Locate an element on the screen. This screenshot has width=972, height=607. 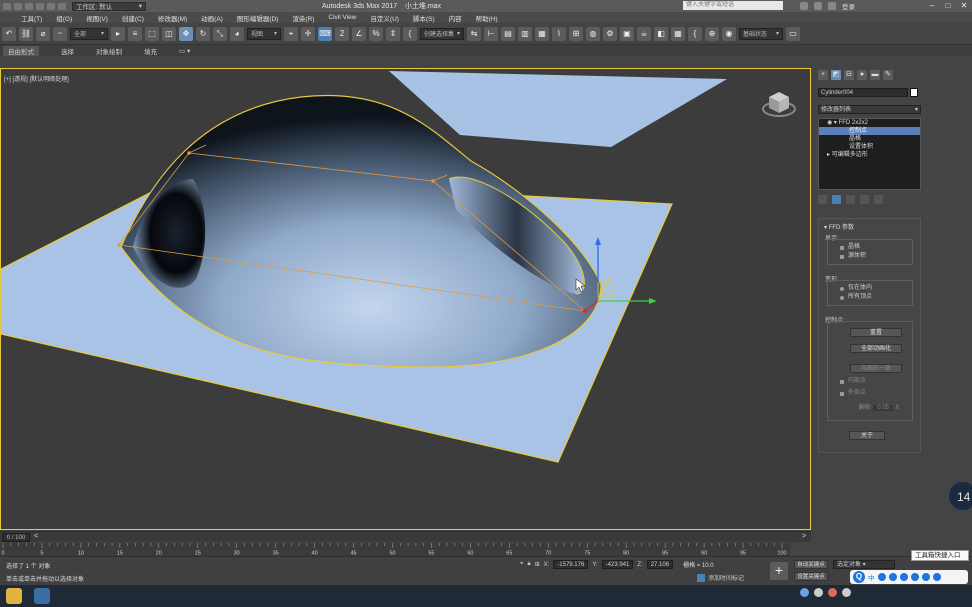
stack-item-control-points: 控制点 is located at coordinates (869, 131).